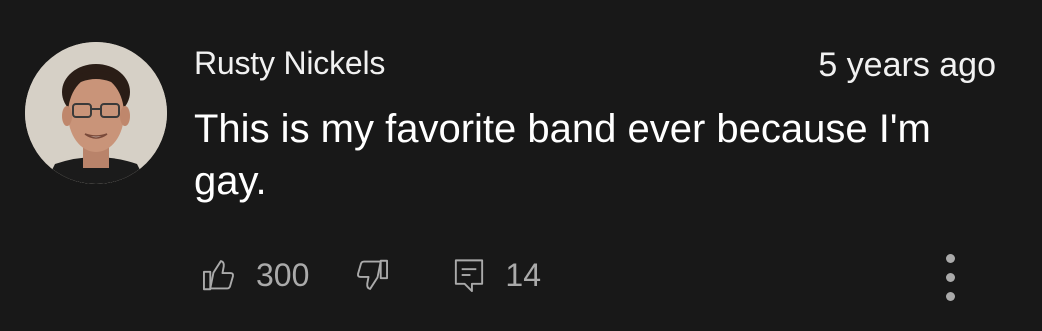  What do you see at coordinates (950, 277) in the screenshot?
I see `more-options-button` at bounding box center [950, 277].